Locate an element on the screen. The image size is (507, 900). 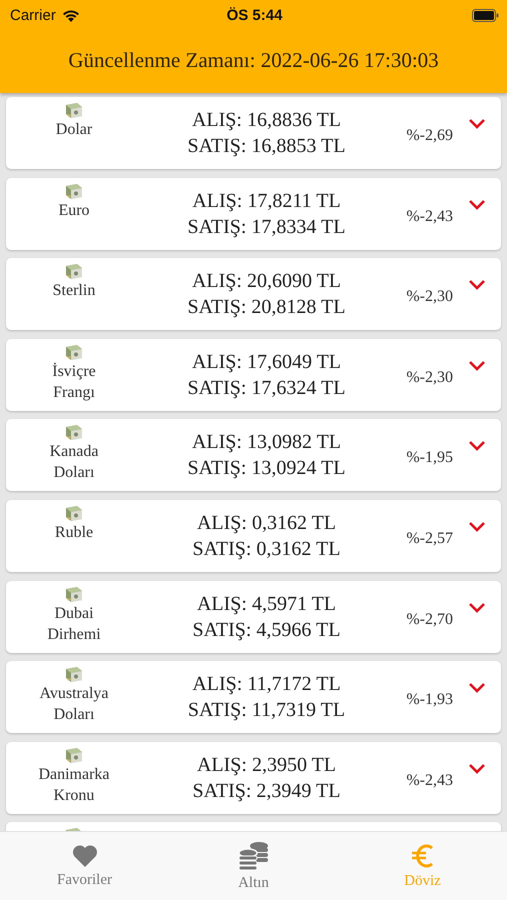
buy-price: ALIŞ: 13,0982 TL is located at coordinates (267, 443).